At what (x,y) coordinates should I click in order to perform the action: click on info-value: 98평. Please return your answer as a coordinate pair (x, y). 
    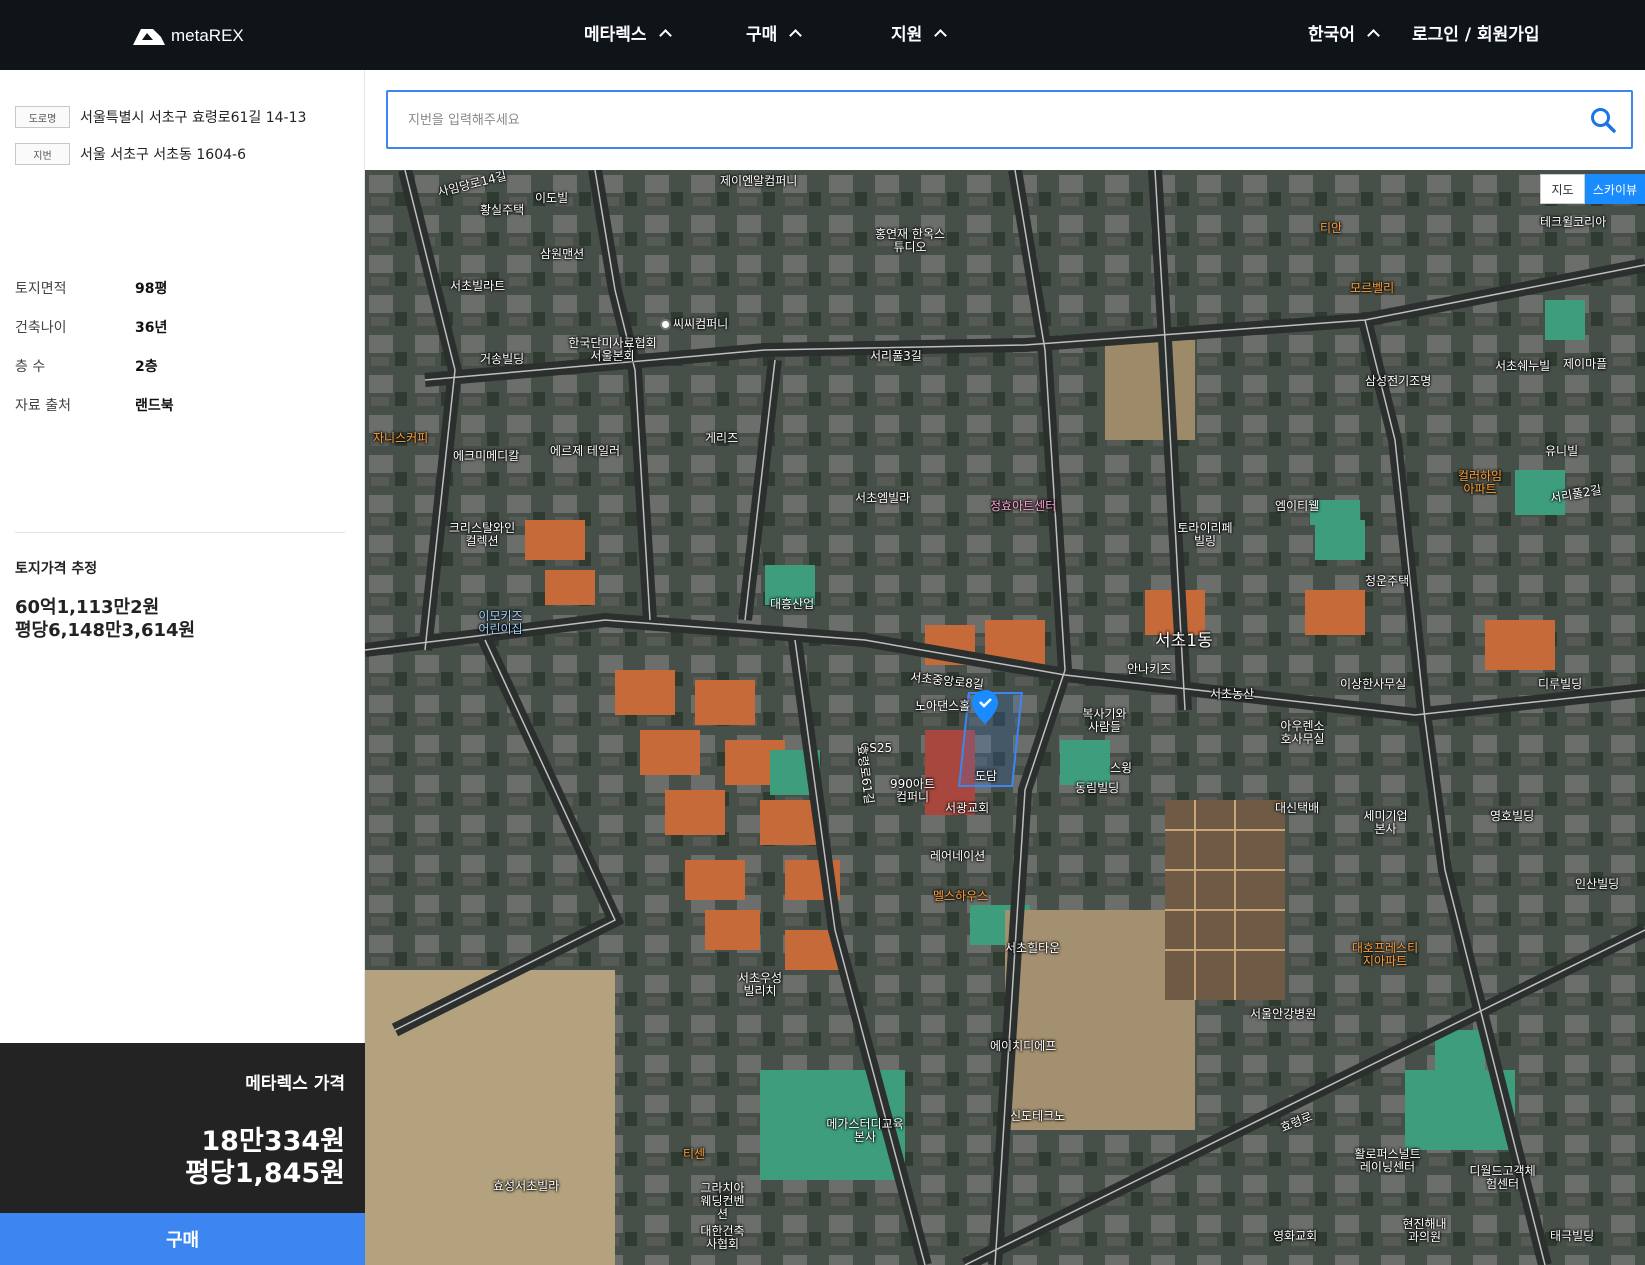
    Looking at the image, I should click on (151, 289).